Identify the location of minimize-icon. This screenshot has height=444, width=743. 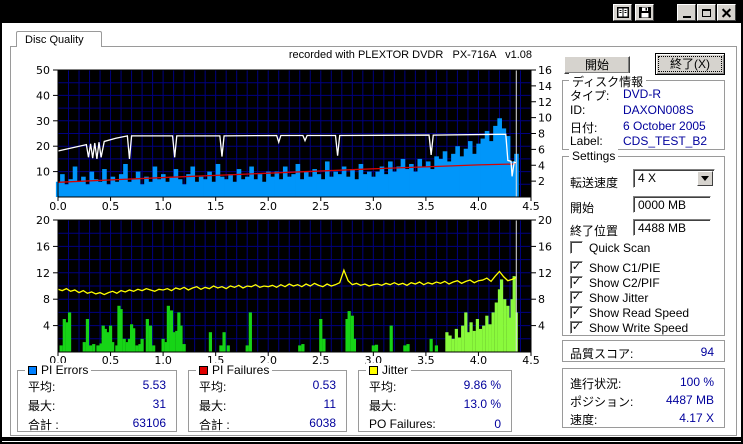
(686, 17).